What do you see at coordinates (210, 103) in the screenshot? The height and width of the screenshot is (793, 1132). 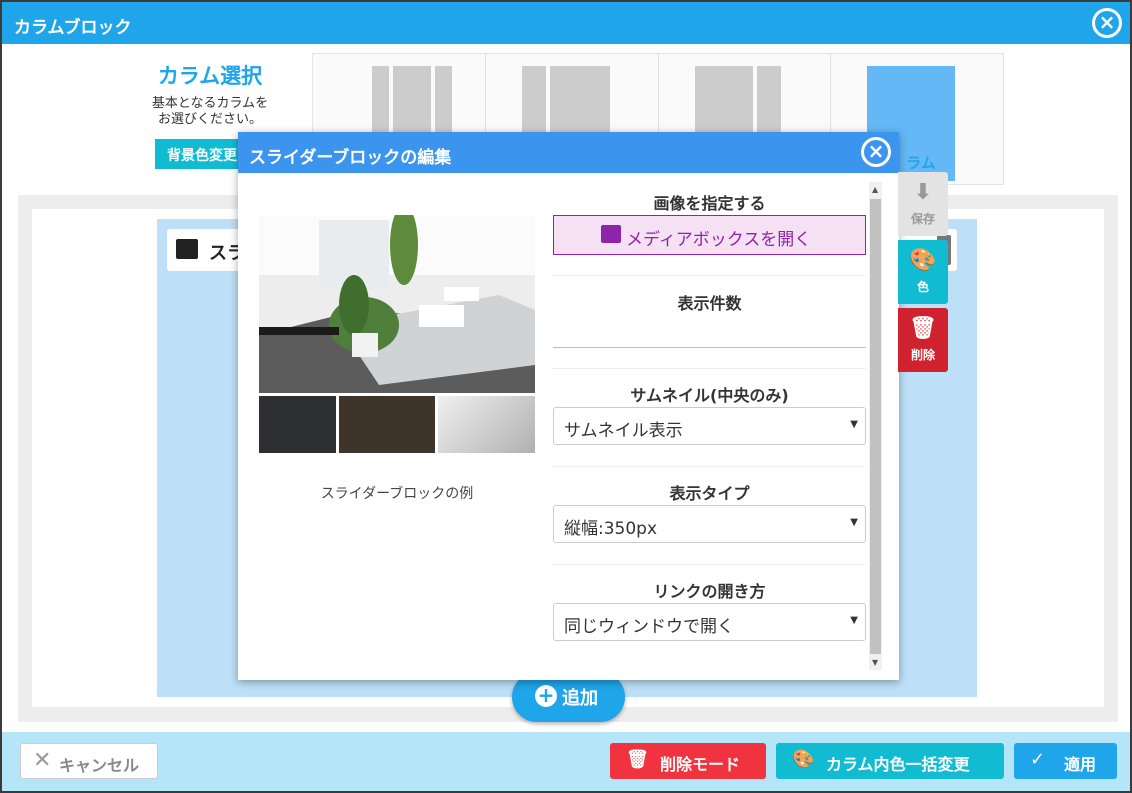 I see `description-line-1: 基本となるカラムを` at bounding box center [210, 103].